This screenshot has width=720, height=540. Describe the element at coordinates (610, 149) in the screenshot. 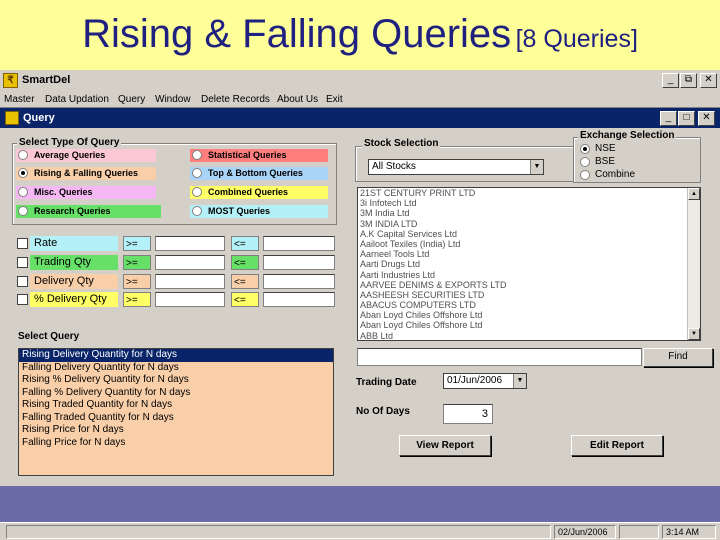

I see `exchange-option-nse: NSE` at that location.